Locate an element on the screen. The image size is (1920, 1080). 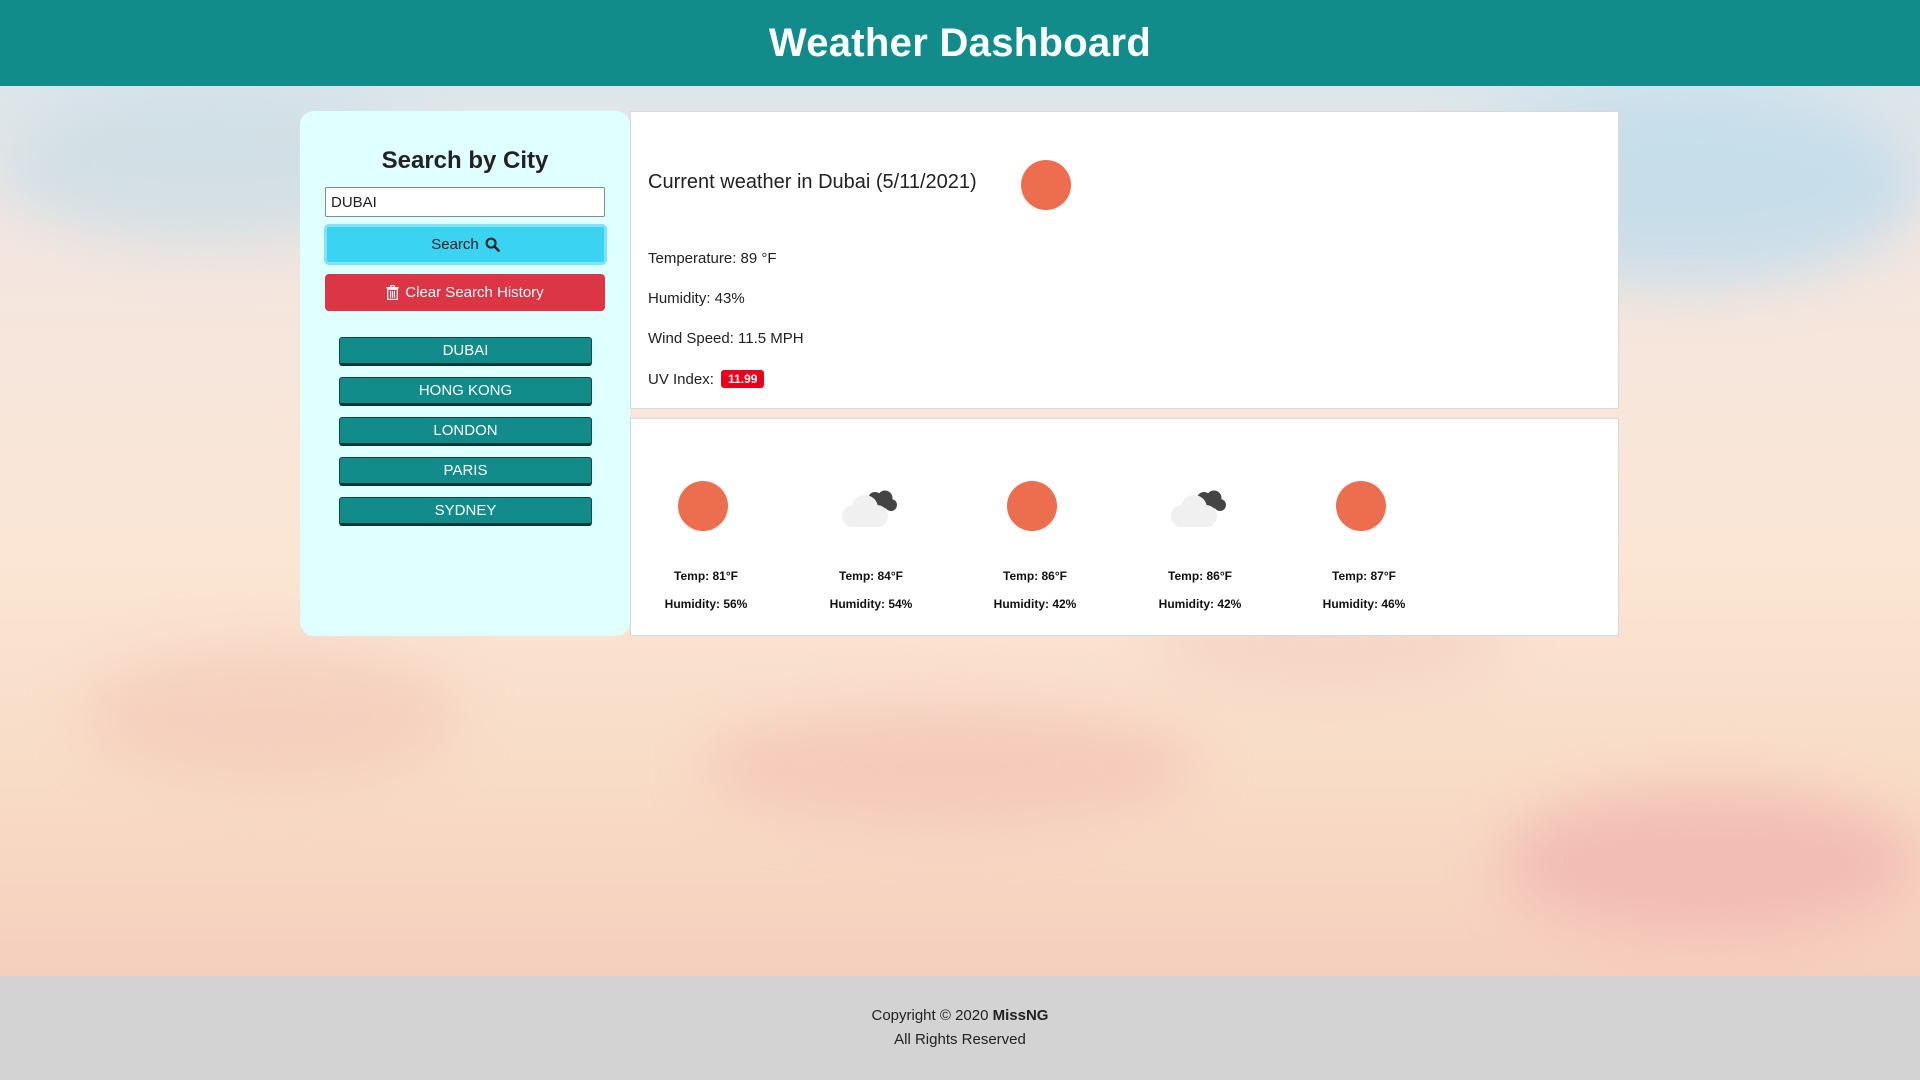
rights-text: All Rights Reserved is located at coordinates (960, 1039).